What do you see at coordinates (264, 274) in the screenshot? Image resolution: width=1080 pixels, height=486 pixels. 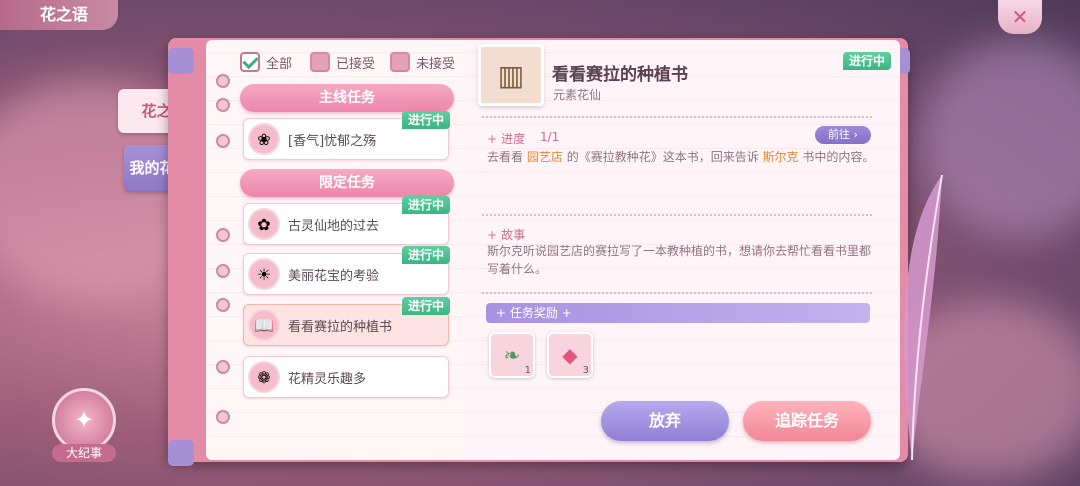 I see `quest-avatar-icon: ☀` at bounding box center [264, 274].